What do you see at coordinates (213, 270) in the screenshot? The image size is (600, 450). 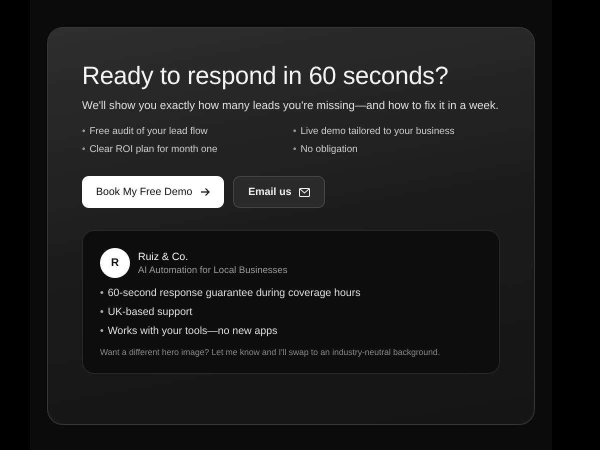 I see `company-tagline: AI Automation for Local Businesses` at bounding box center [213, 270].